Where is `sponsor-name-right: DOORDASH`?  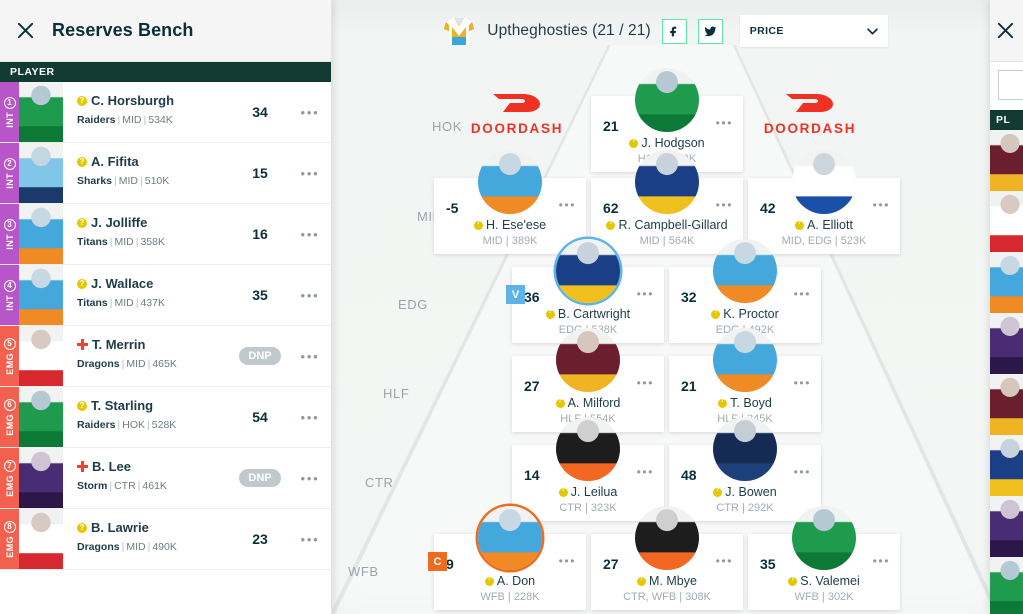
sponsor-name-right: DOORDASH is located at coordinates (810, 128).